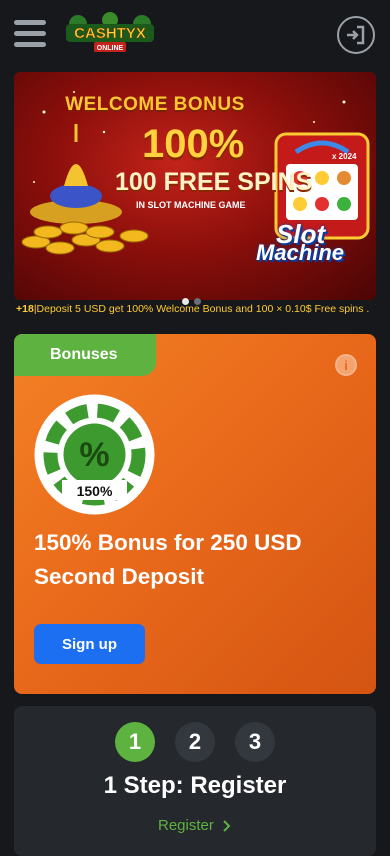  I want to click on register-link: Register, so click(195, 825).